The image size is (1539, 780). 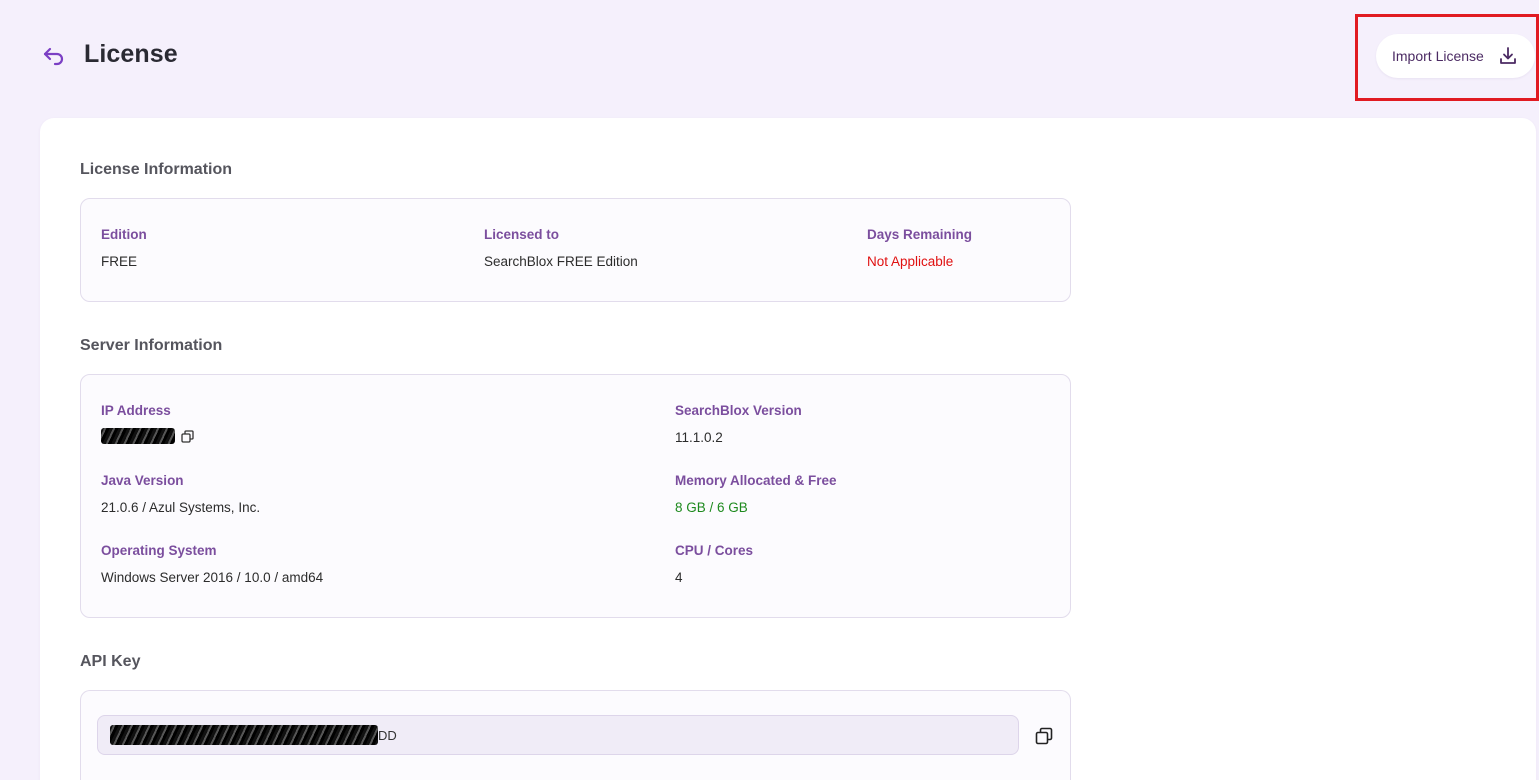 I want to click on ip-address-value, so click(x=147, y=436).